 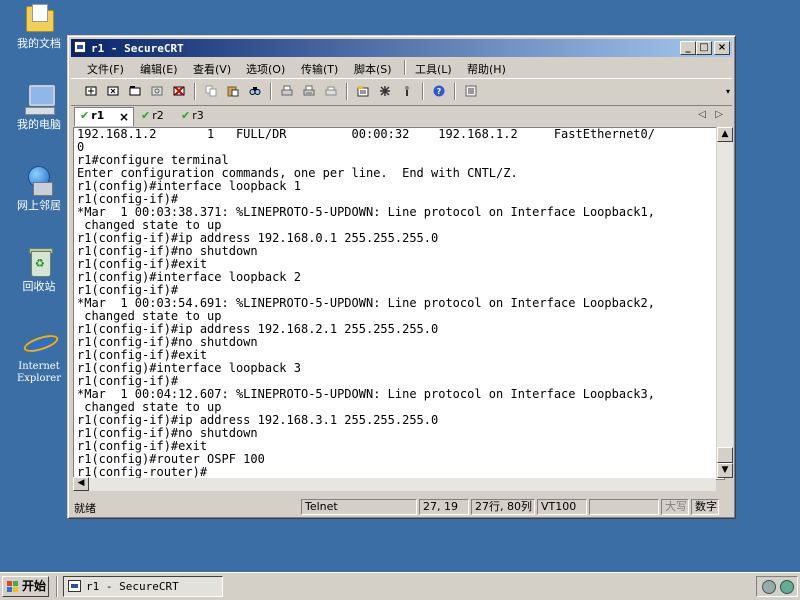 What do you see at coordinates (702, 114) in the screenshot?
I see `tab-scroll-left-icon: ◁` at bounding box center [702, 114].